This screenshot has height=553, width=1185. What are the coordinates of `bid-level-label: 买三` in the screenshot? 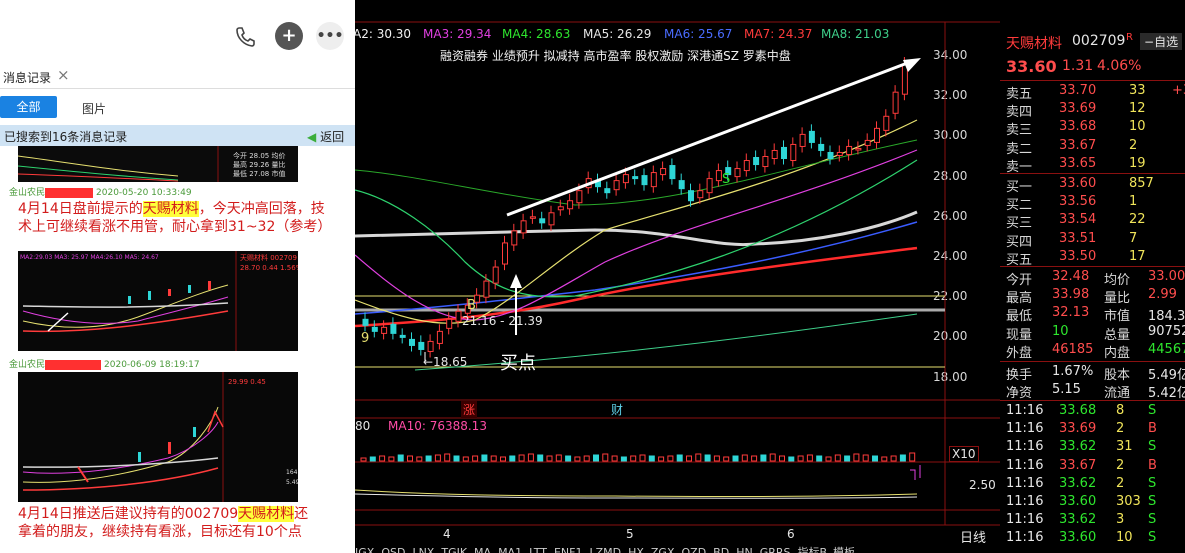 It's located at (1019, 224).